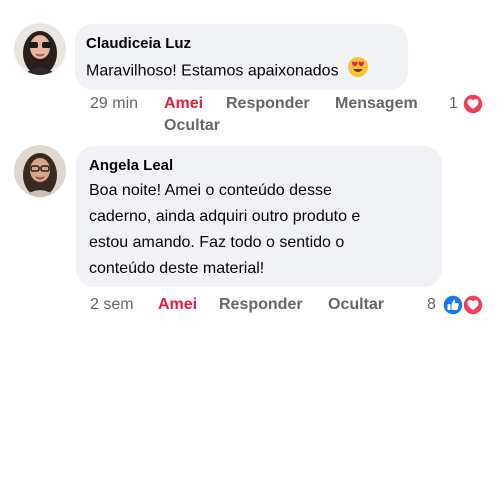 Image resolution: width=500 pixels, height=500 pixels. What do you see at coordinates (114, 104) in the screenshot?
I see `comment-timestamp: 29 min` at bounding box center [114, 104].